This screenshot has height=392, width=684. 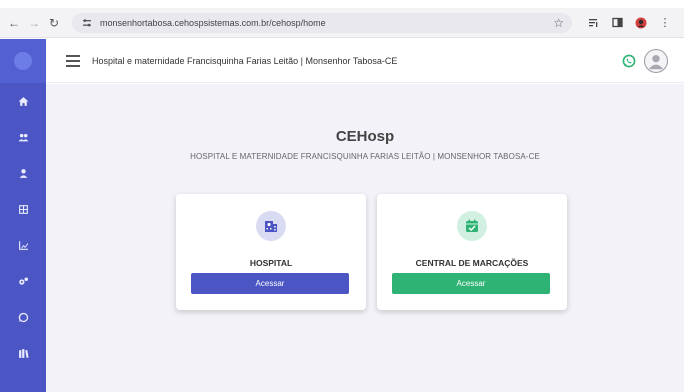 What do you see at coordinates (342, 4) in the screenshot?
I see `caption-strip` at bounding box center [342, 4].